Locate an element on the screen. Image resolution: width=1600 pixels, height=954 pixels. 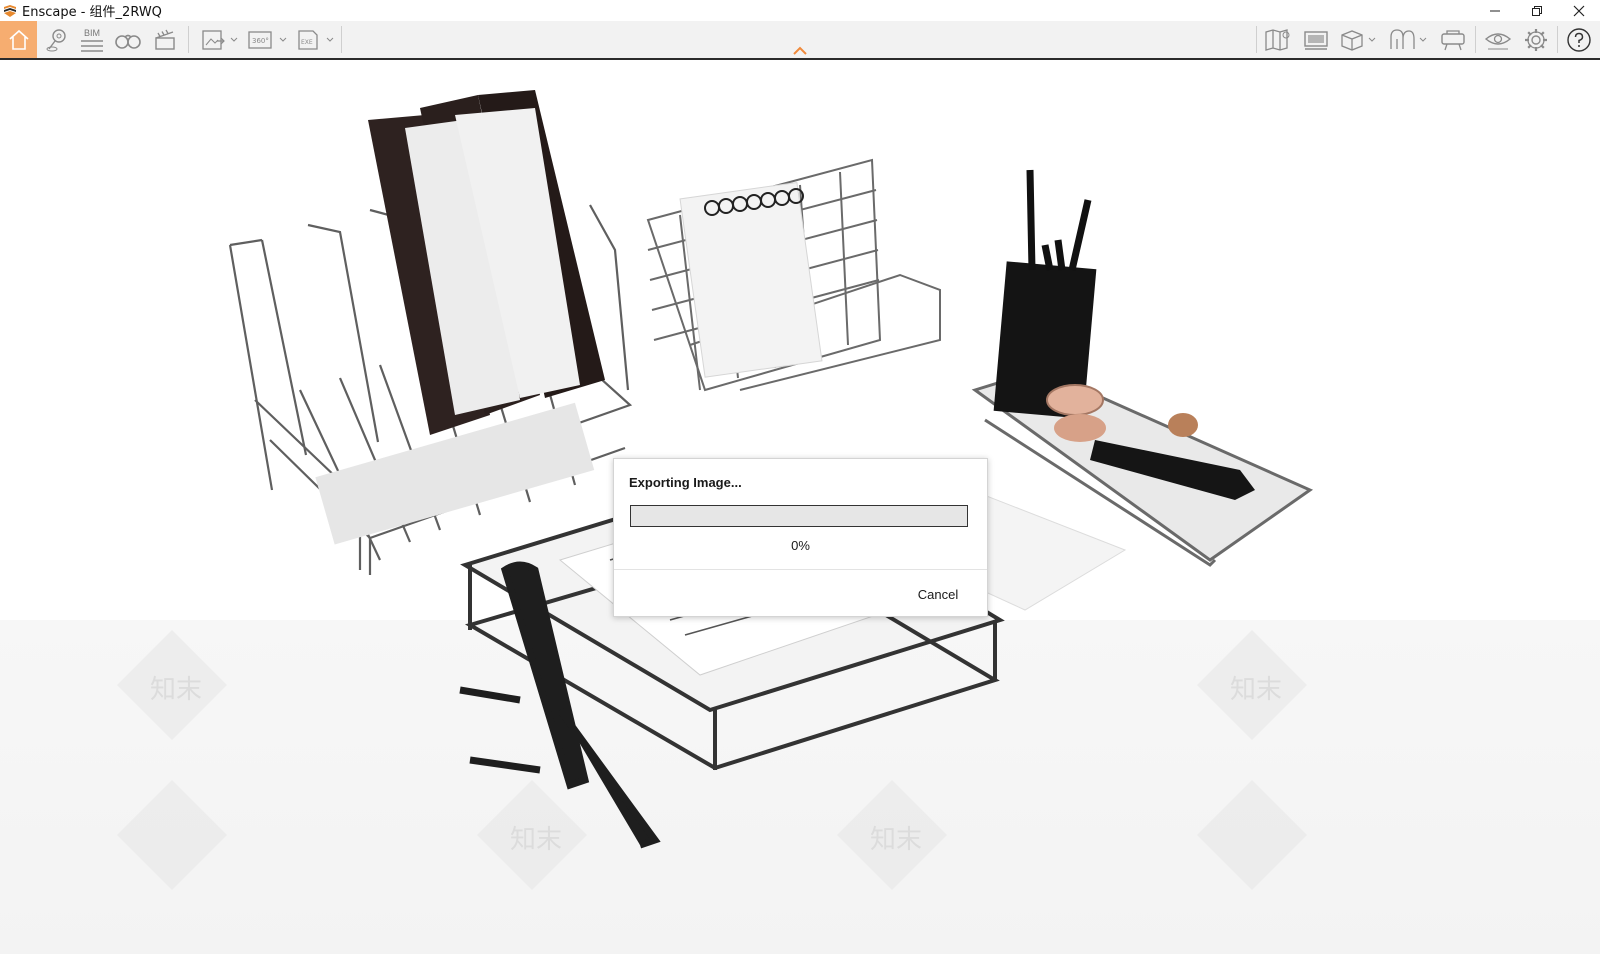
title-bar: Enscape - 组件_2RWQ is located at coordinates (800, 10).